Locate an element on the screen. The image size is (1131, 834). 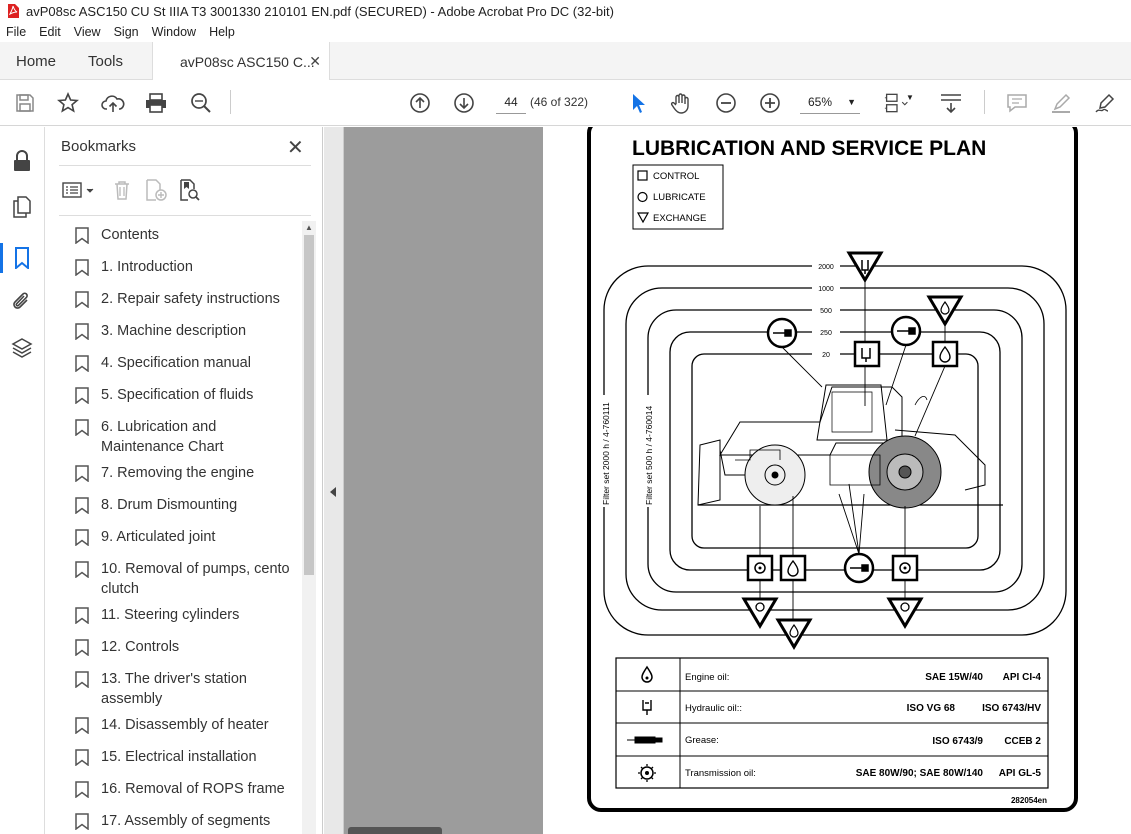
control-hydraulic-symbol is located at coordinates (867, 354).